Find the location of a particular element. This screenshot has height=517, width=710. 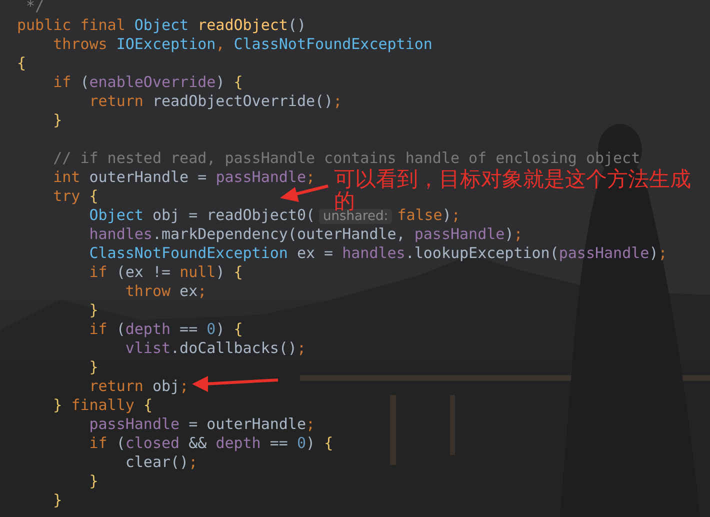

code-line: // if nested read, passHandle contains handle of enclosing object is located at coordinates (346, 158).